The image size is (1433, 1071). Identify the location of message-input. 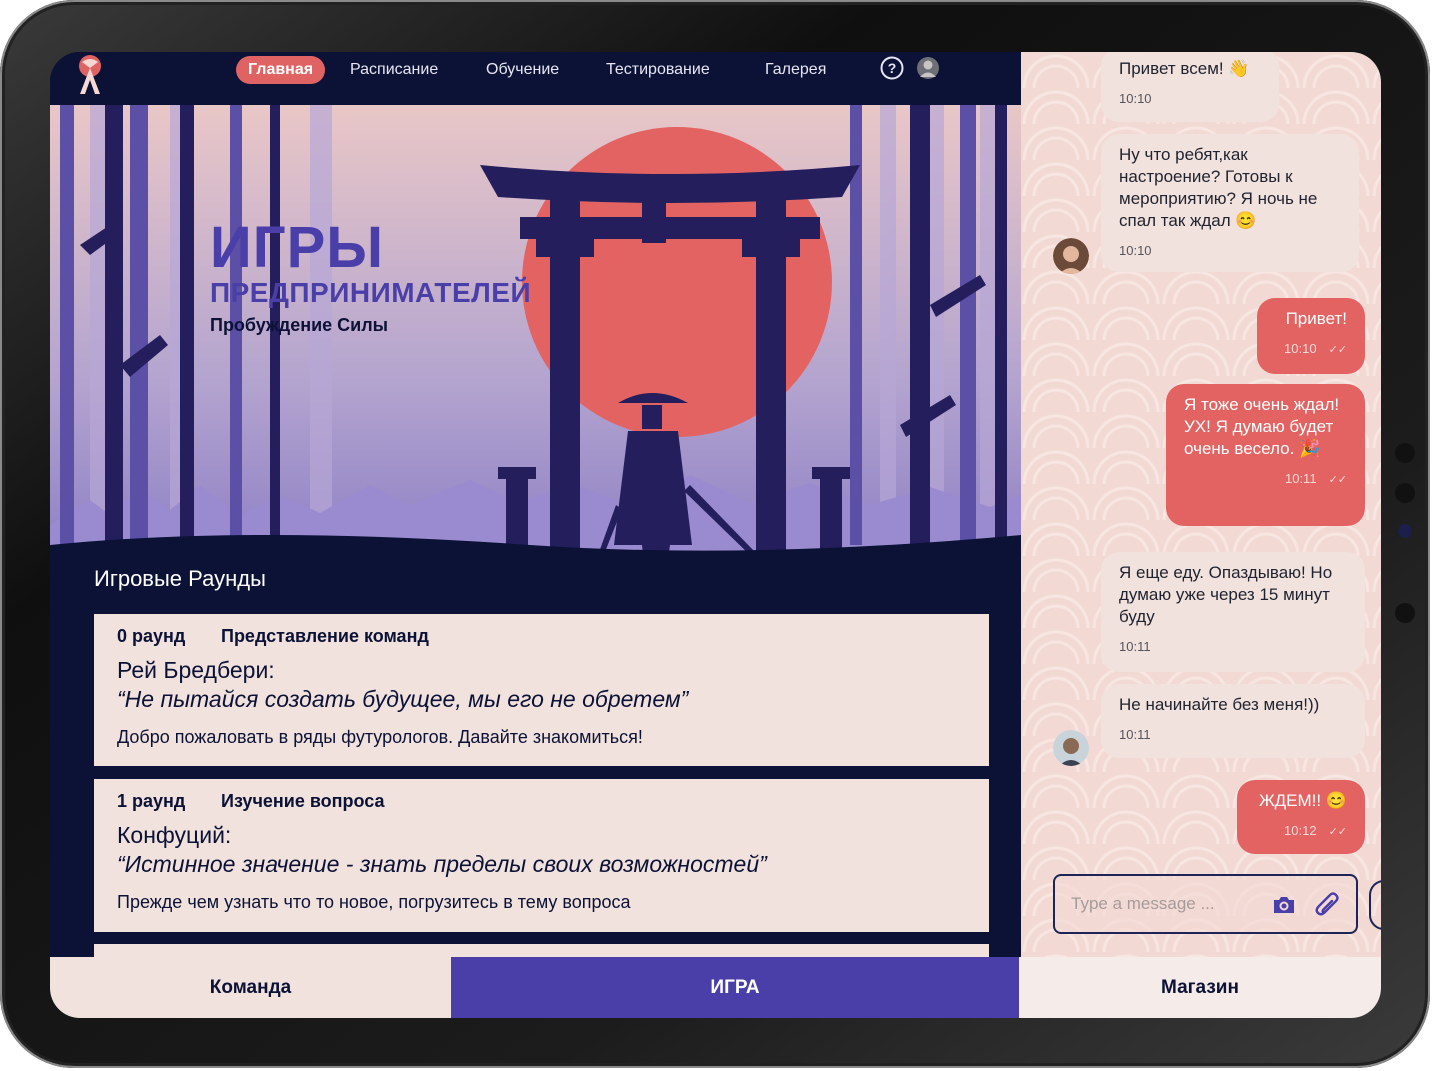
(1166, 904).